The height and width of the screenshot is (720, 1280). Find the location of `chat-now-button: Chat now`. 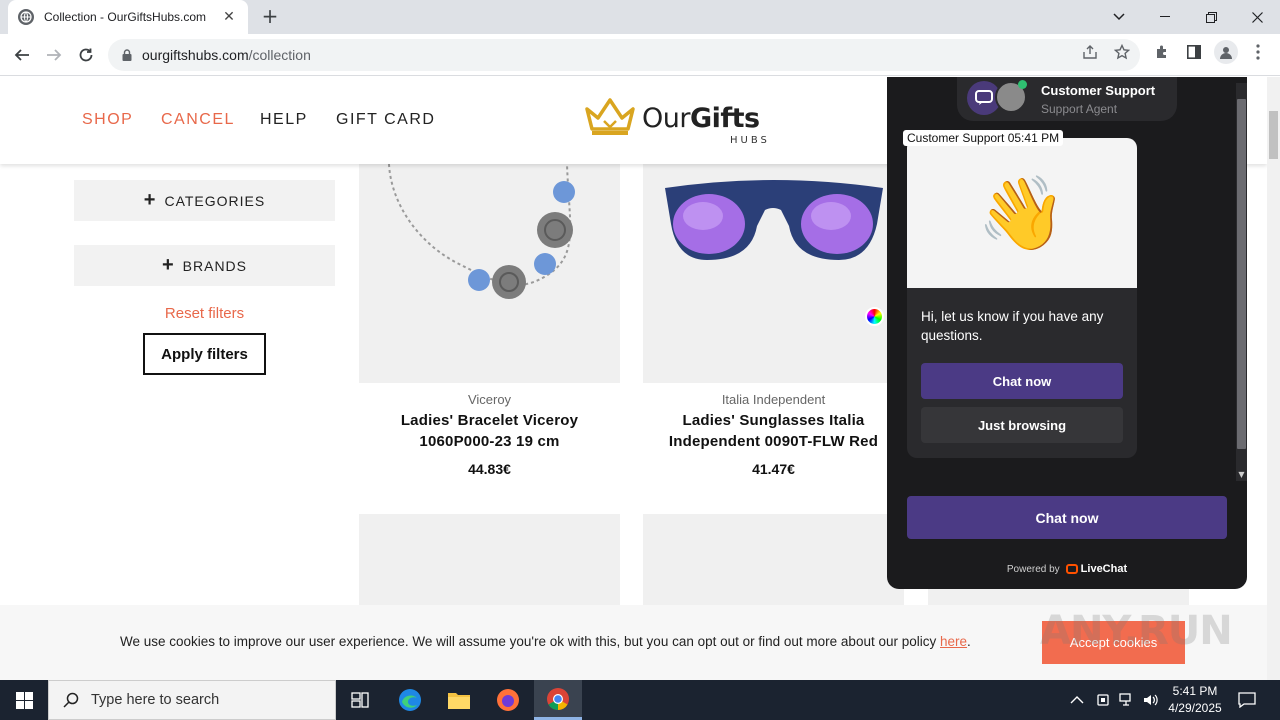

chat-now-button: Chat now is located at coordinates (1022, 381).